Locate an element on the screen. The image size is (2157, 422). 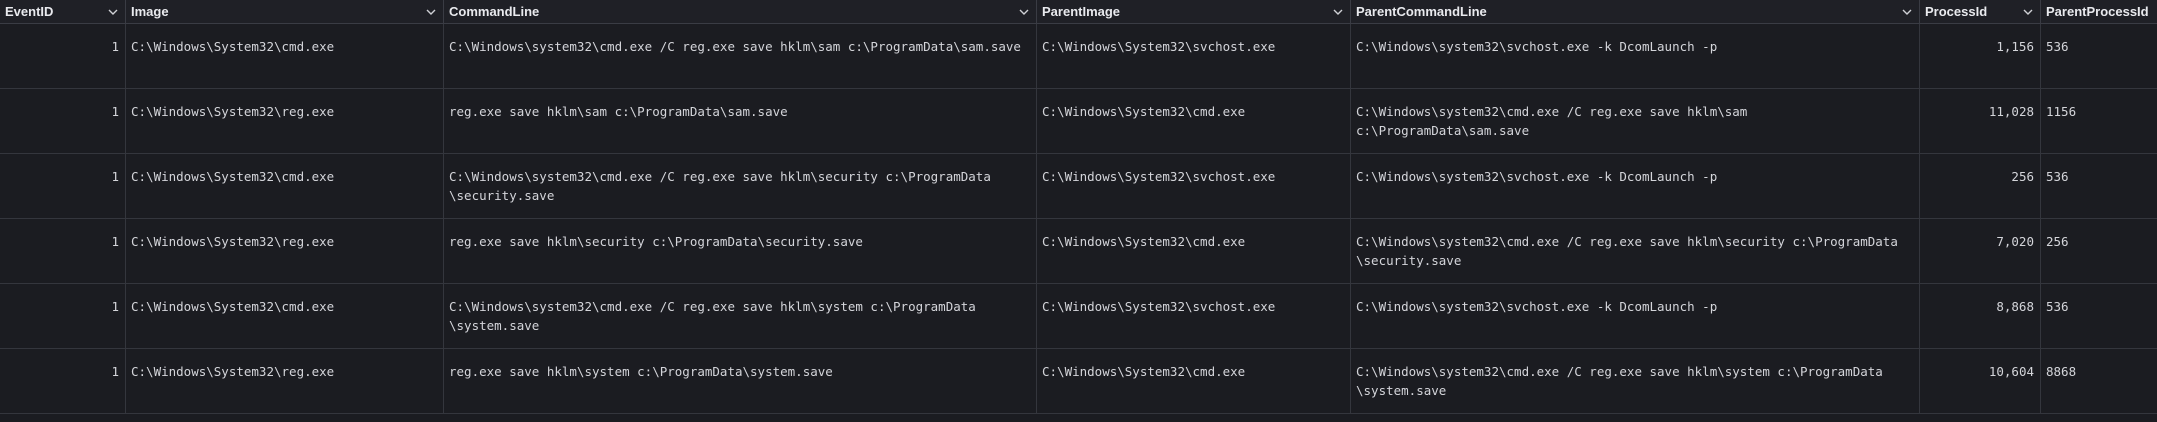
cell-parentprocessid: 256 is located at coordinates (2057, 241).